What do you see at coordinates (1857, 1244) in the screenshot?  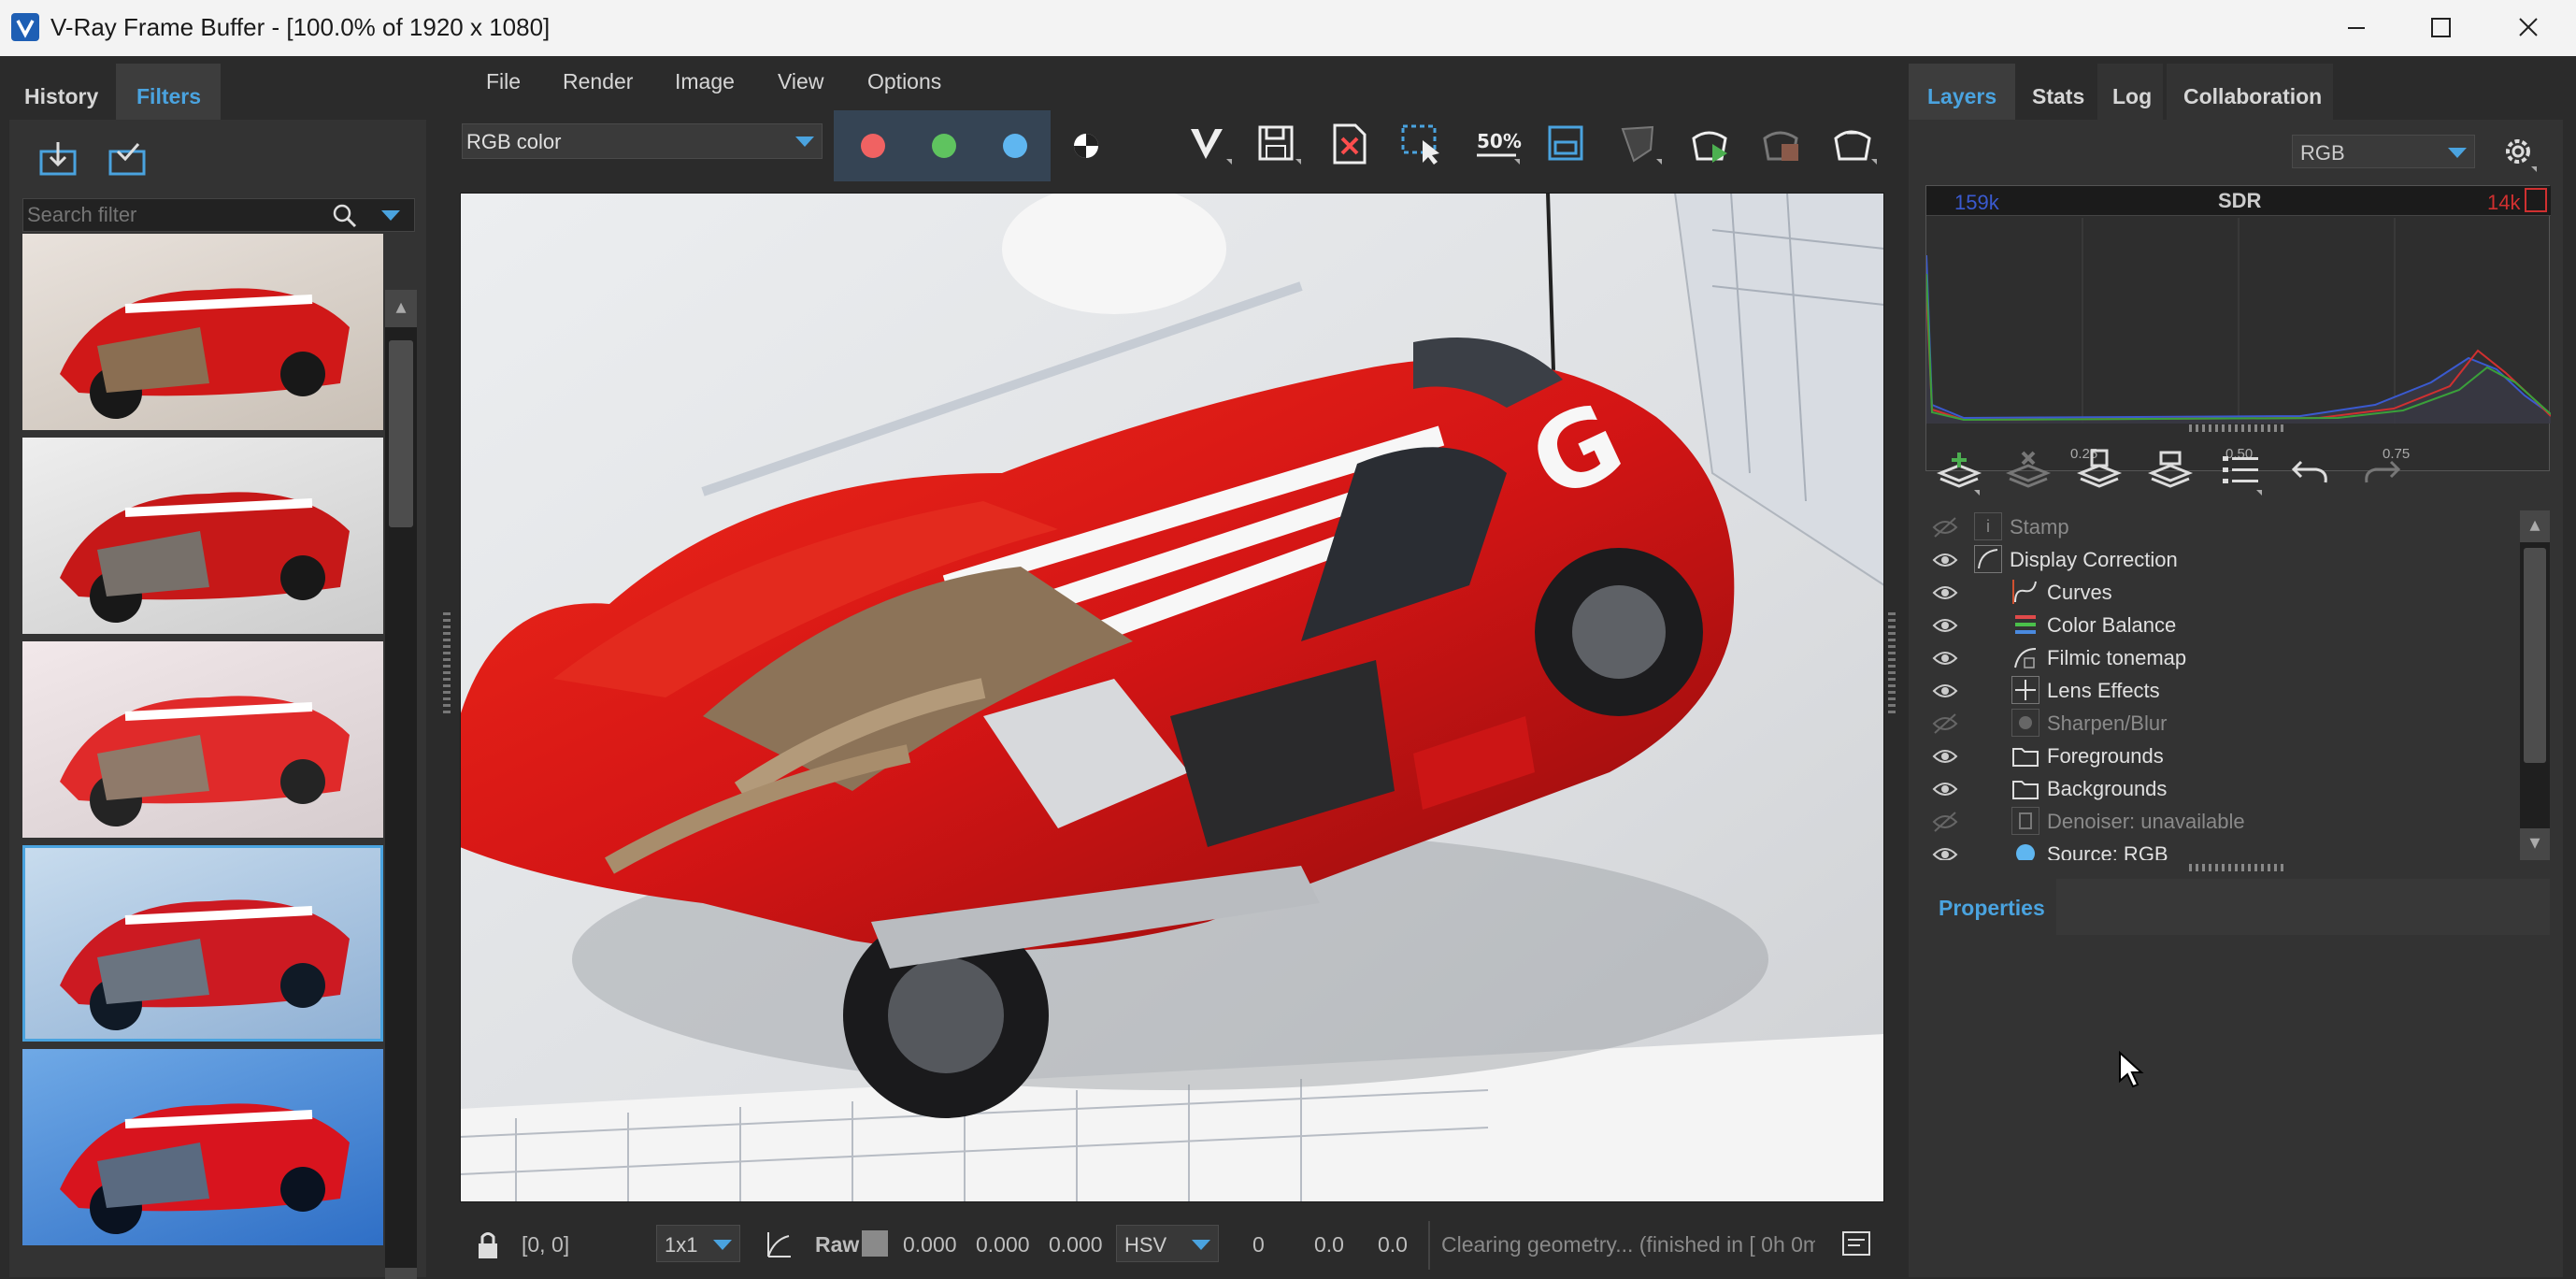 I see `log-toggle-icon` at bounding box center [1857, 1244].